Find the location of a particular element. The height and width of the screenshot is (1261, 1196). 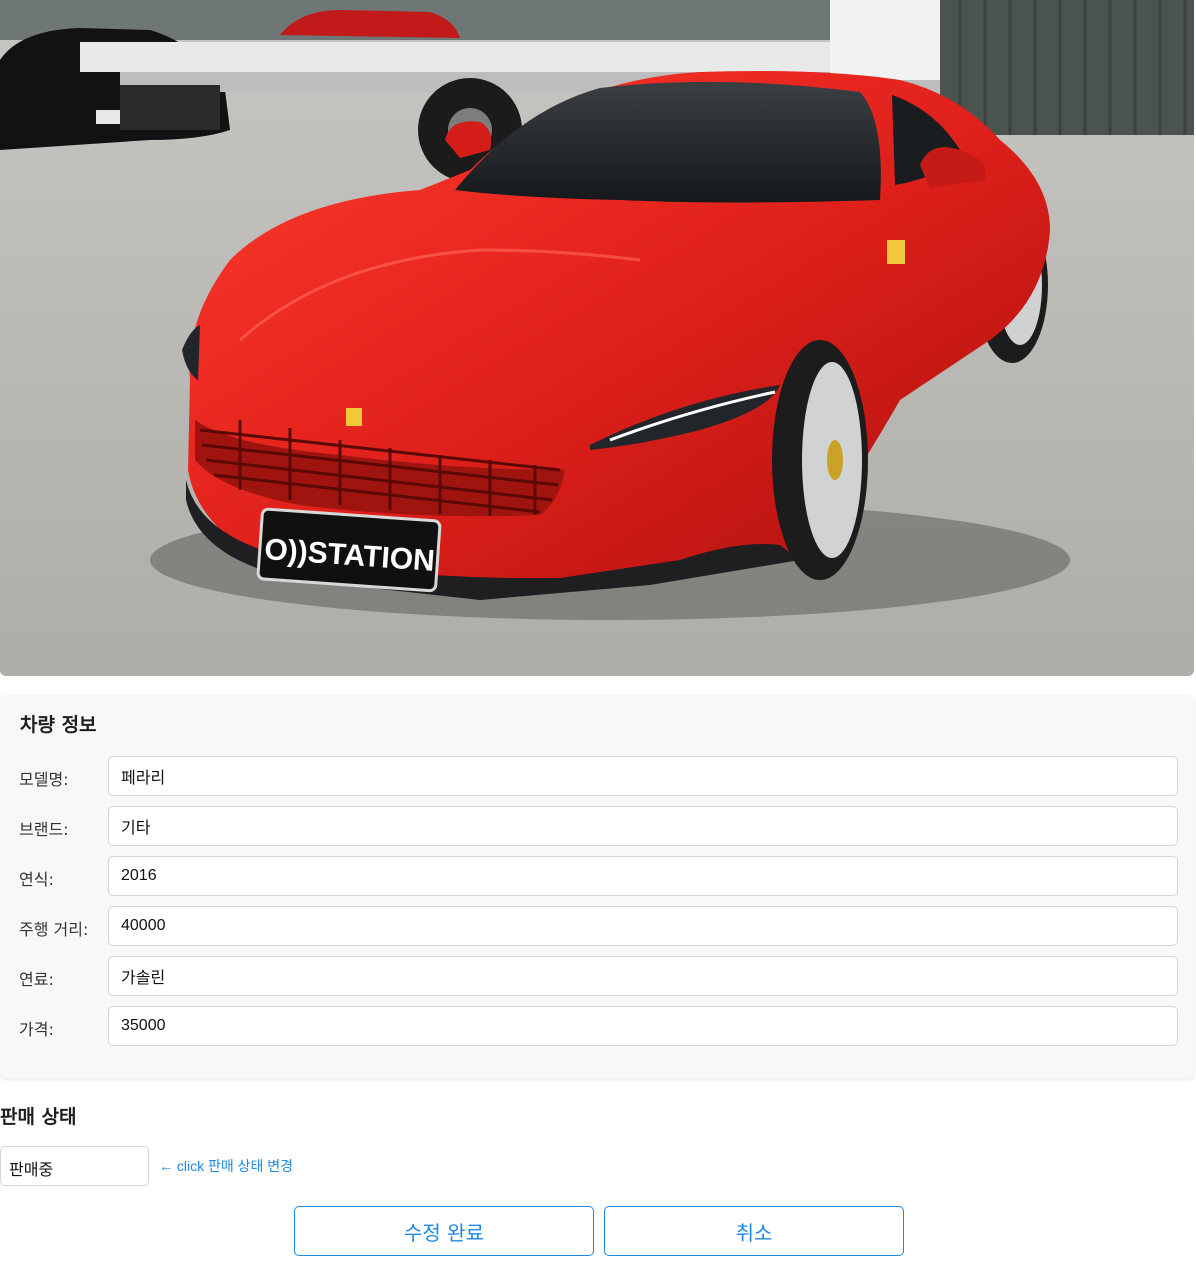

price-input is located at coordinates (643, 1026).